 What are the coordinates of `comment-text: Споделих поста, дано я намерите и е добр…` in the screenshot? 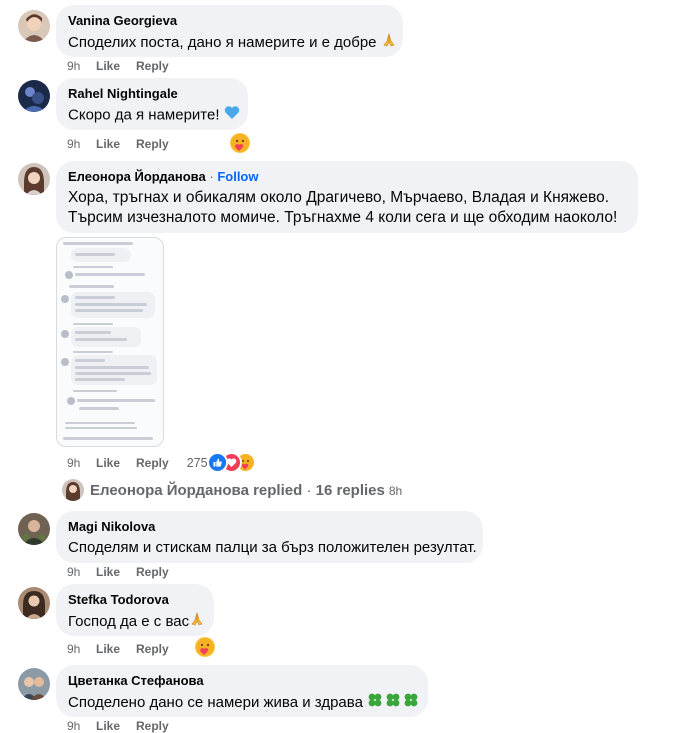 It's located at (222, 42).